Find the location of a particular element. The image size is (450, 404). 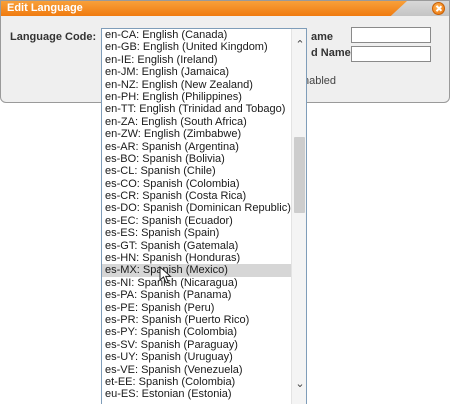

dropdown-option: en-ZW: English (Zimbabwe) is located at coordinates (197, 134).